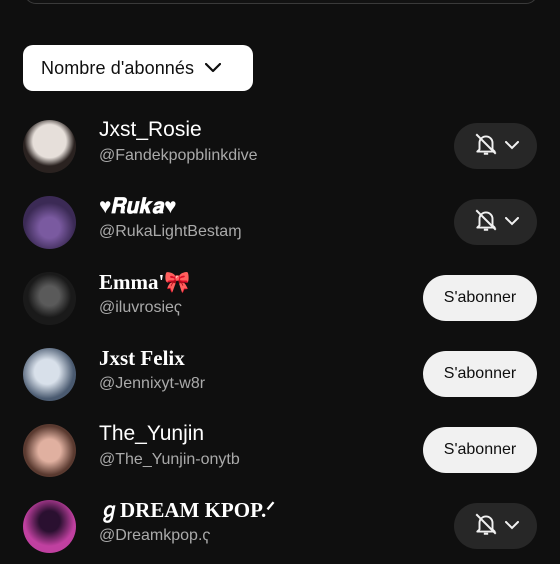  I want to click on channel-row: Jxst Felix @Jennixyt-w8r S'abonner, so click(280, 374).